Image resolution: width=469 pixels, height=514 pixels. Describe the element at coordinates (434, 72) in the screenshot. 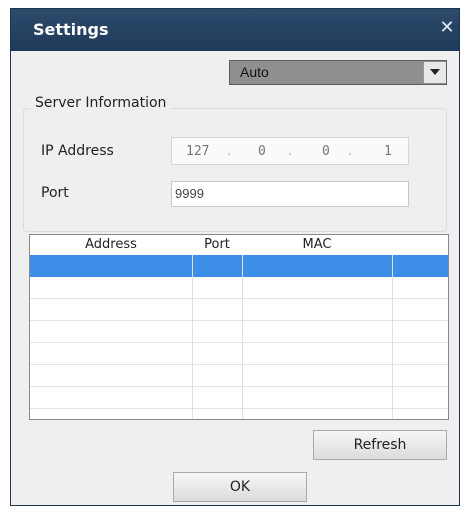

I see `chevron-down-icon` at that location.